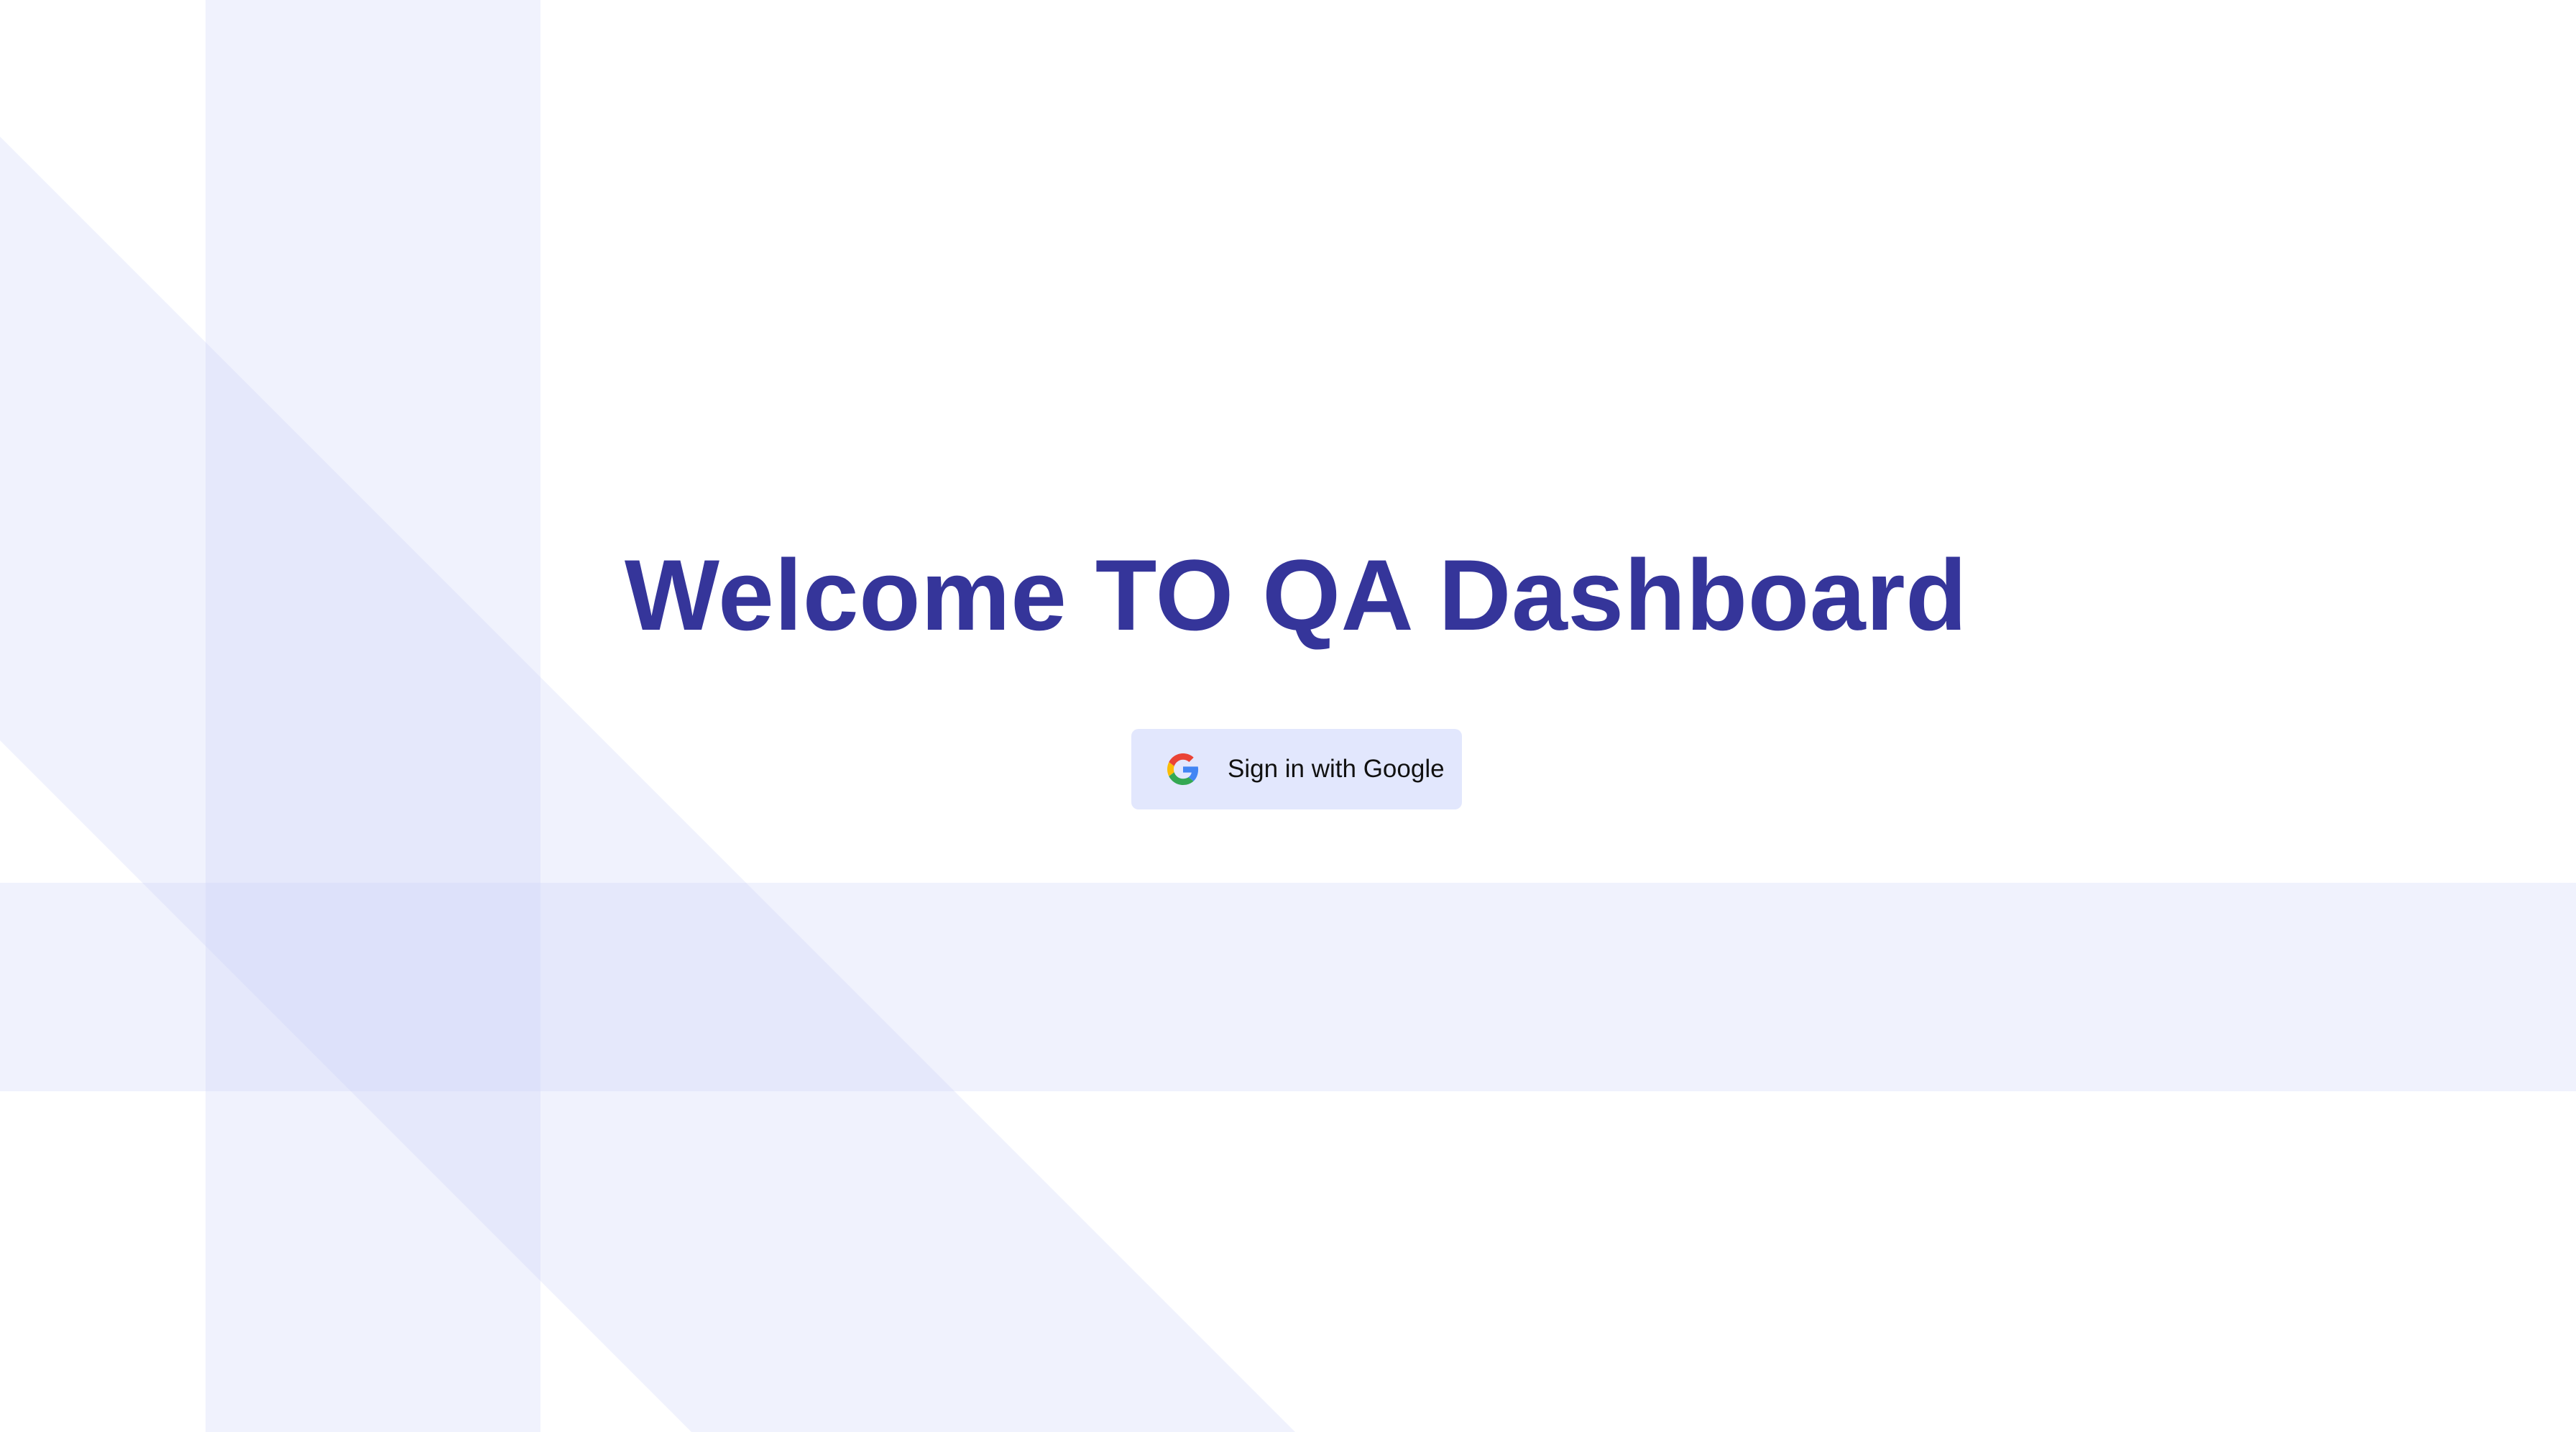 This screenshot has width=2576, height=1432. Describe the element at coordinates (1183, 769) in the screenshot. I see `google-logo-icon` at that location.